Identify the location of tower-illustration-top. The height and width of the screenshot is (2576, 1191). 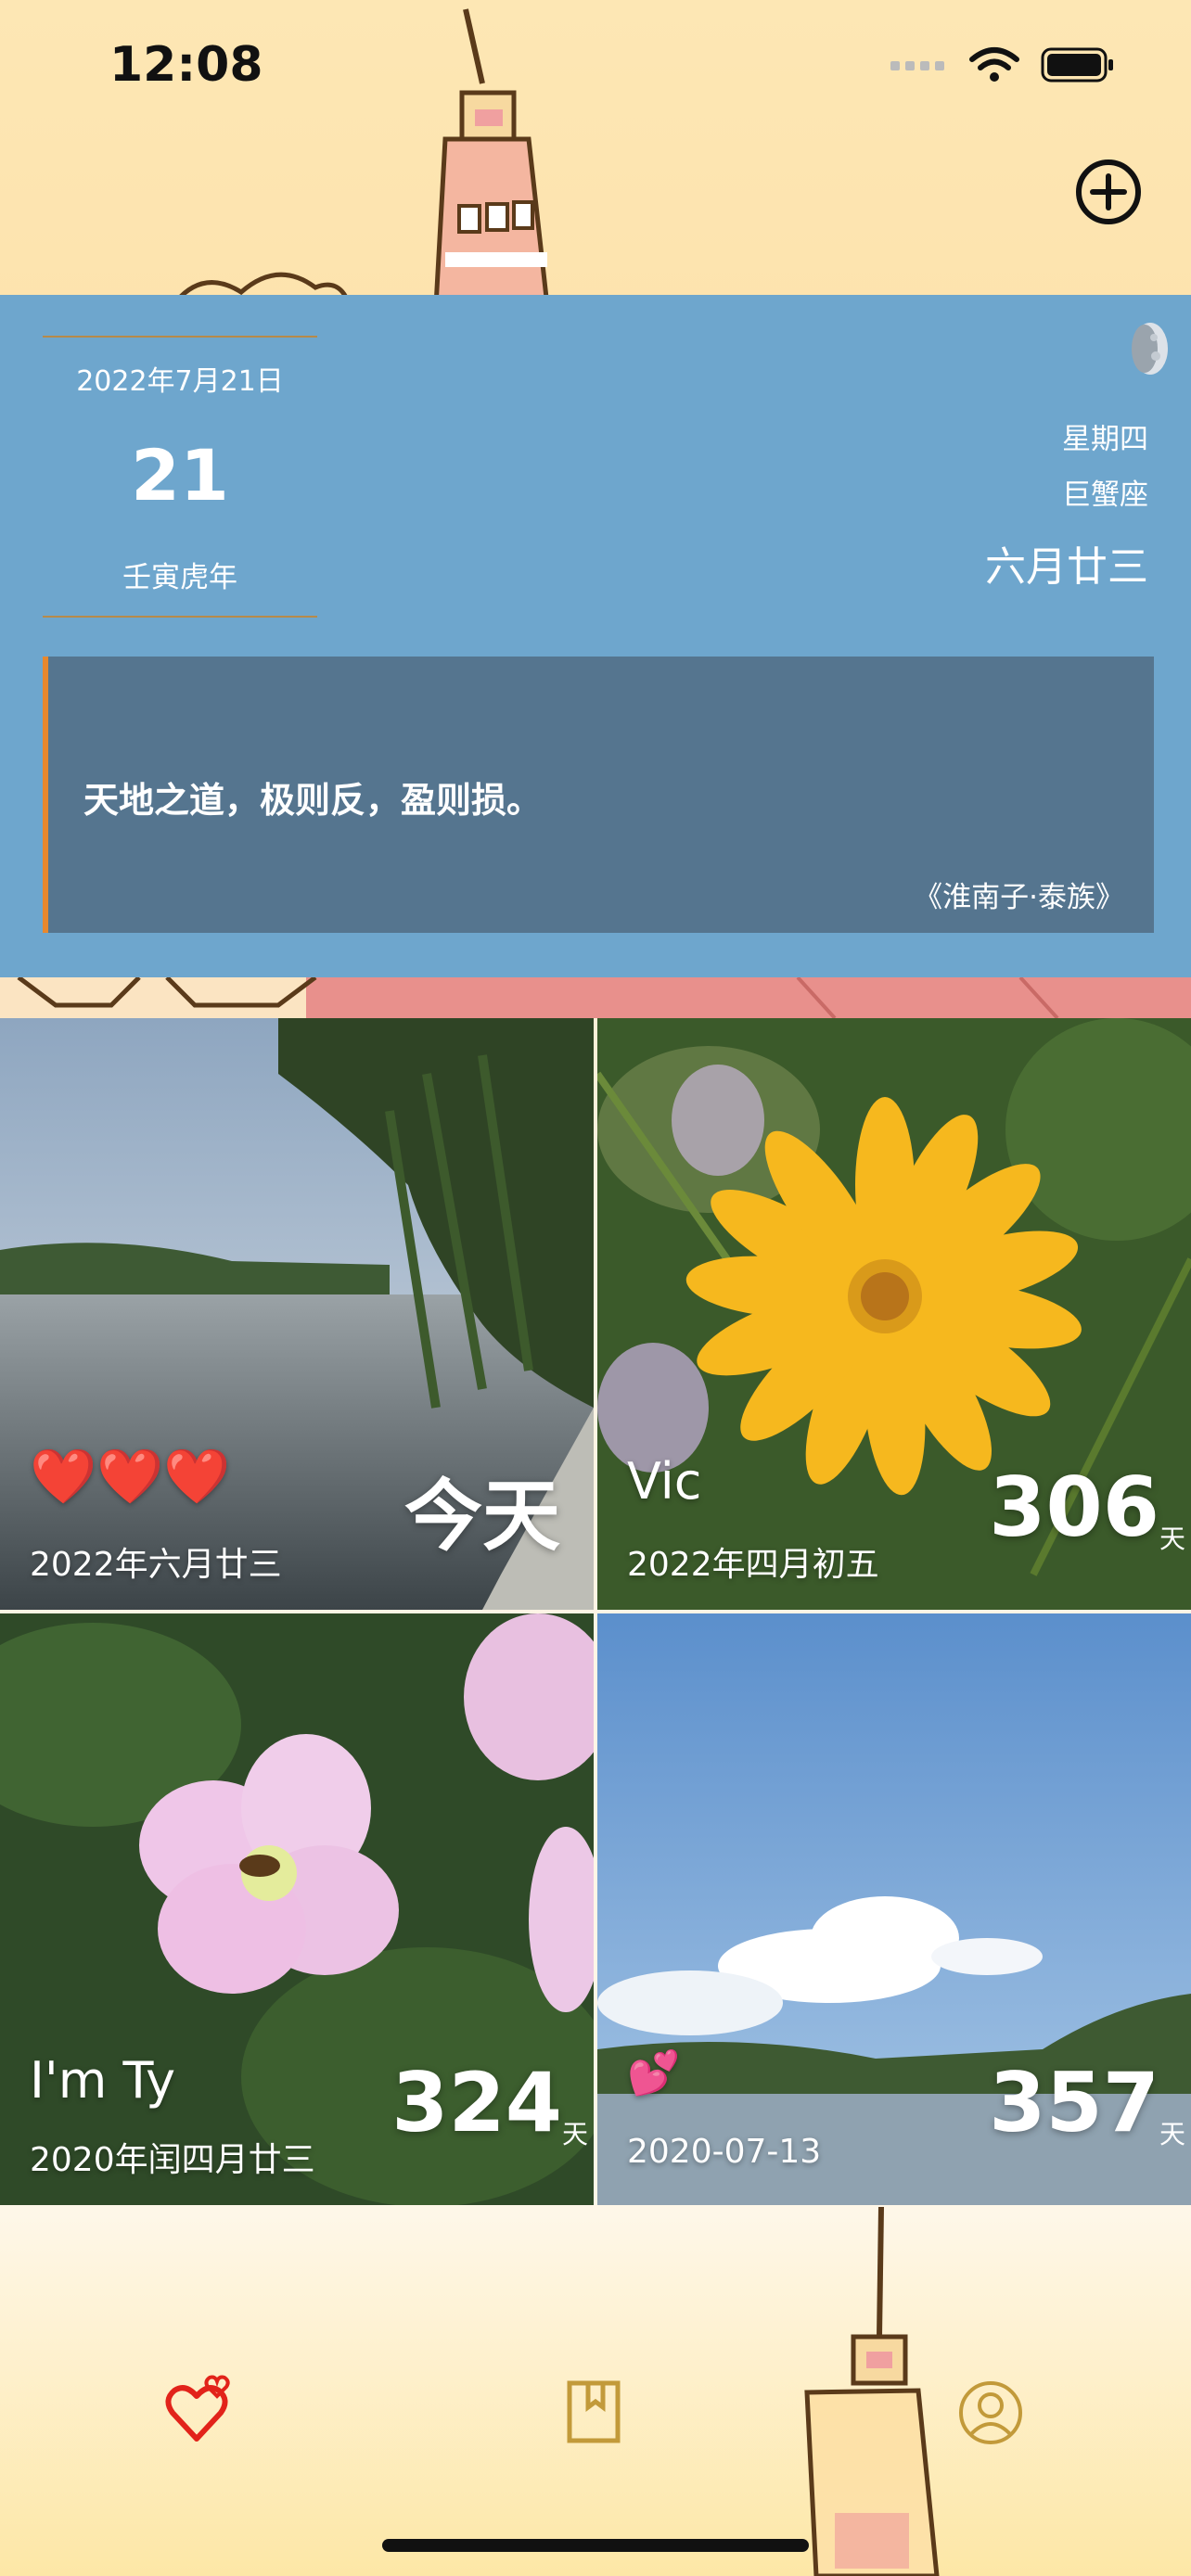
(491, 157).